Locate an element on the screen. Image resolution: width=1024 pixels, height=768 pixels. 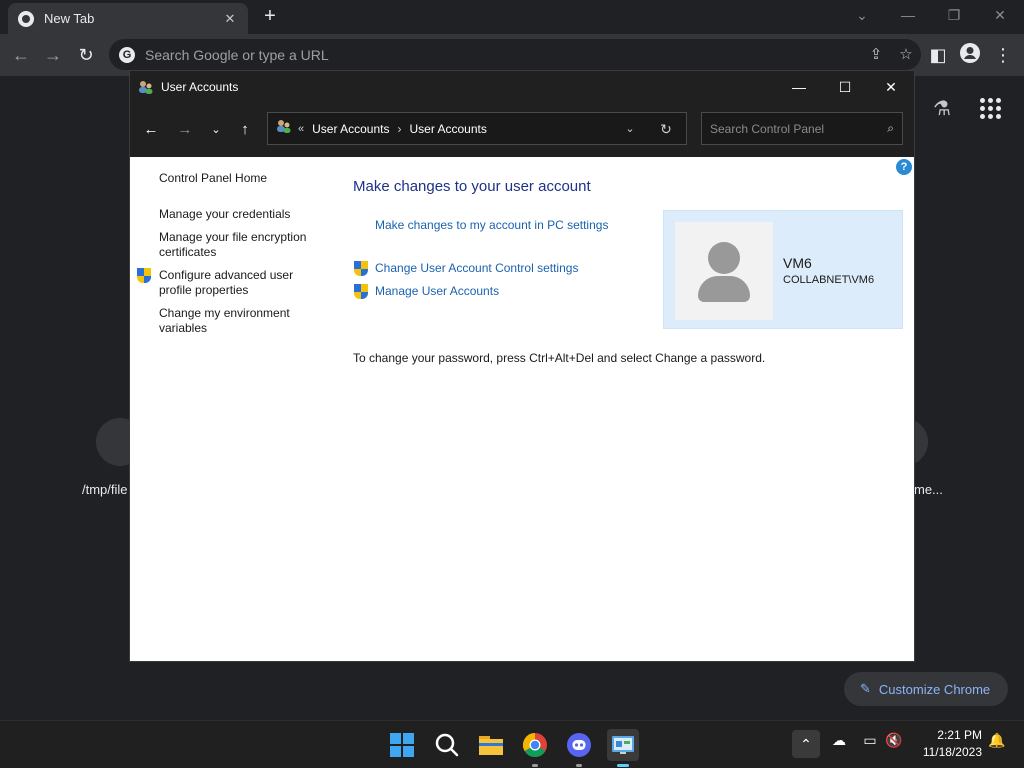
sidebar-item-manage-credentials: Manage your credentials is located at coordinates (241, 214).